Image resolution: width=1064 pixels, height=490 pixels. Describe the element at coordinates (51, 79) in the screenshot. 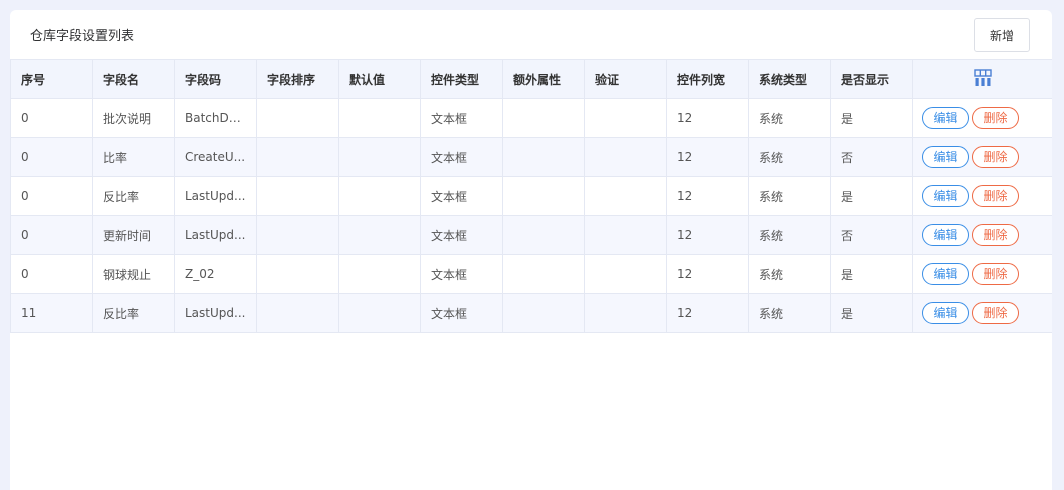

I see `column-header-seq: 序号` at that location.